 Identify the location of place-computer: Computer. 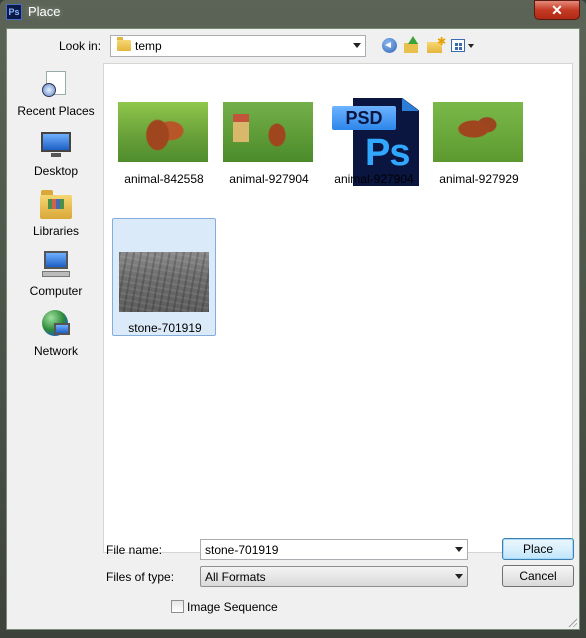
(56, 278).